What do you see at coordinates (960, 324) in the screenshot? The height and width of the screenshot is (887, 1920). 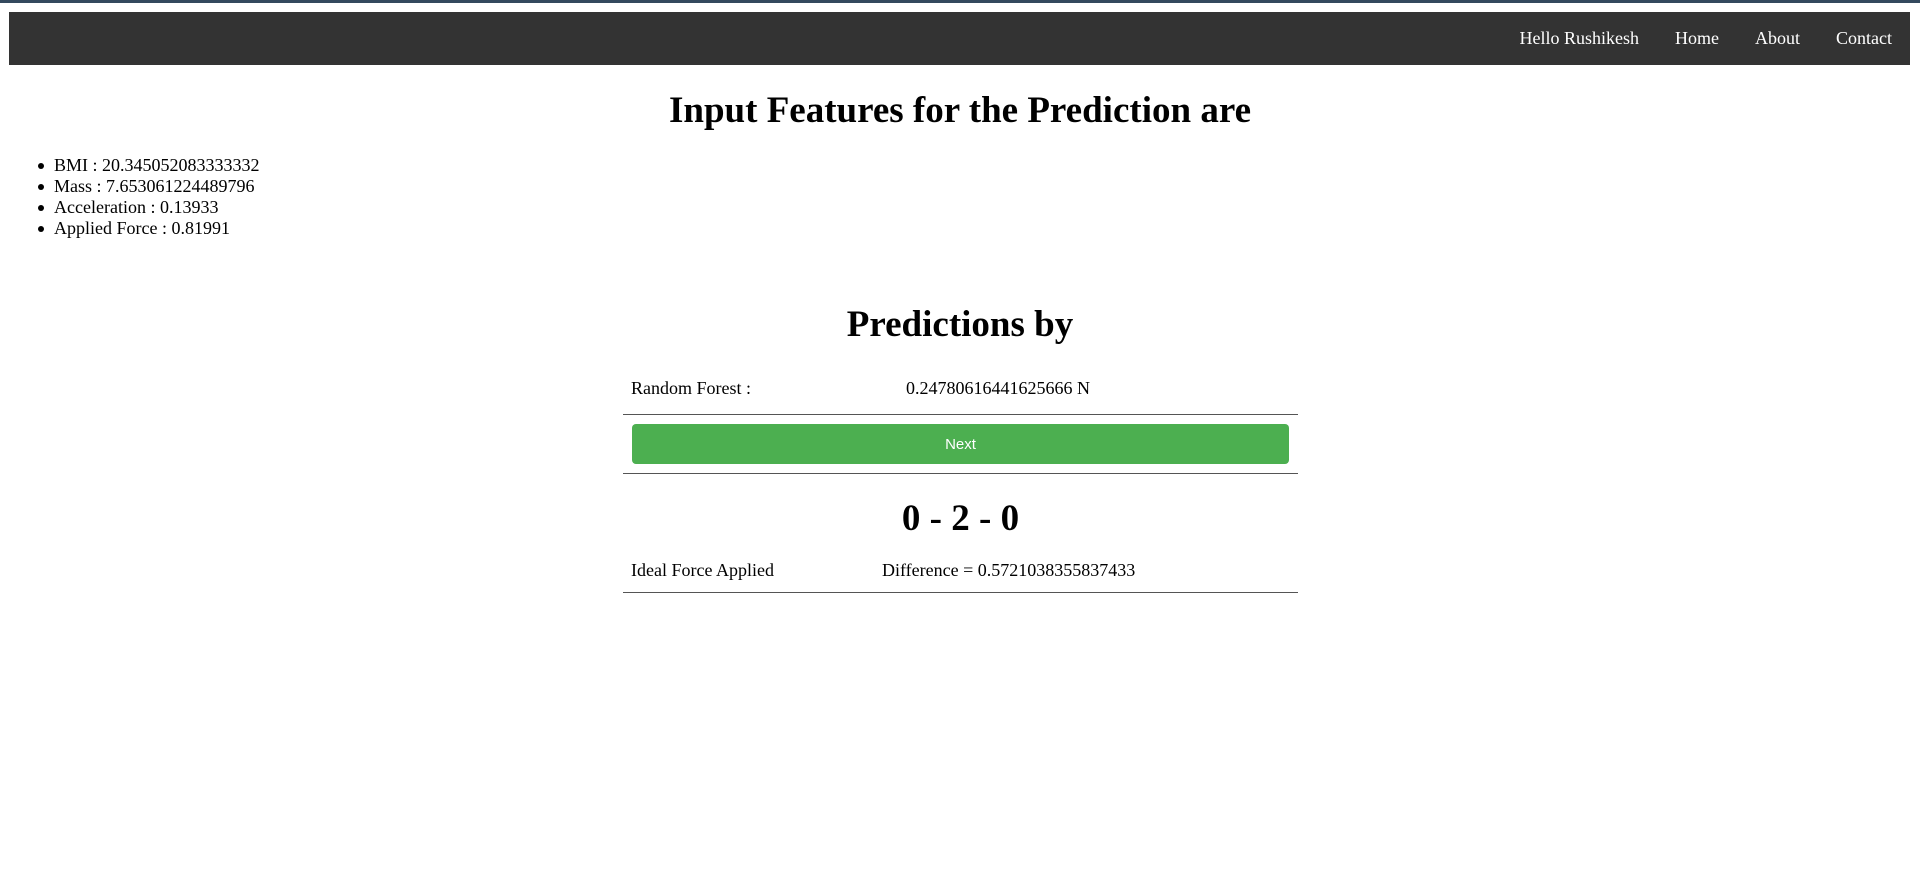 I see `predictions-title: Predictions by` at bounding box center [960, 324].